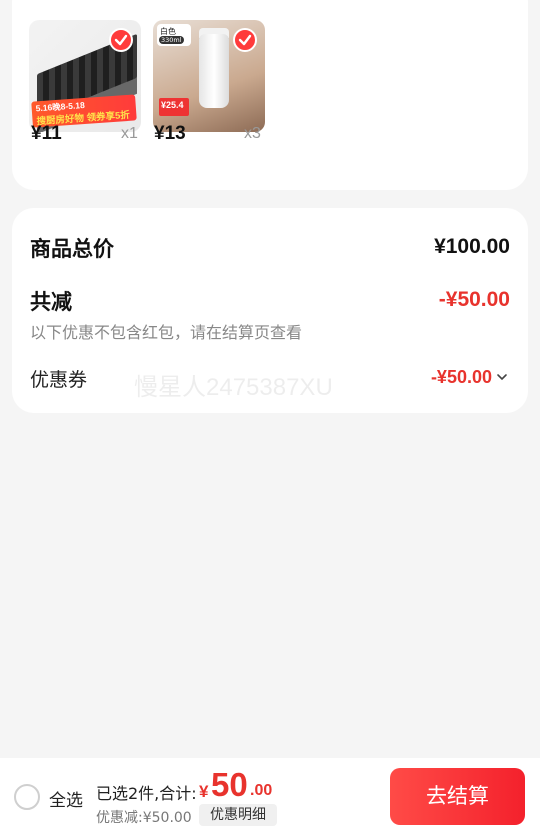 The height and width of the screenshot is (834, 540). What do you see at coordinates (58, 378) in the screenshot?
I see `coupon-label: 优惠券` at bounding box center [58, 378].